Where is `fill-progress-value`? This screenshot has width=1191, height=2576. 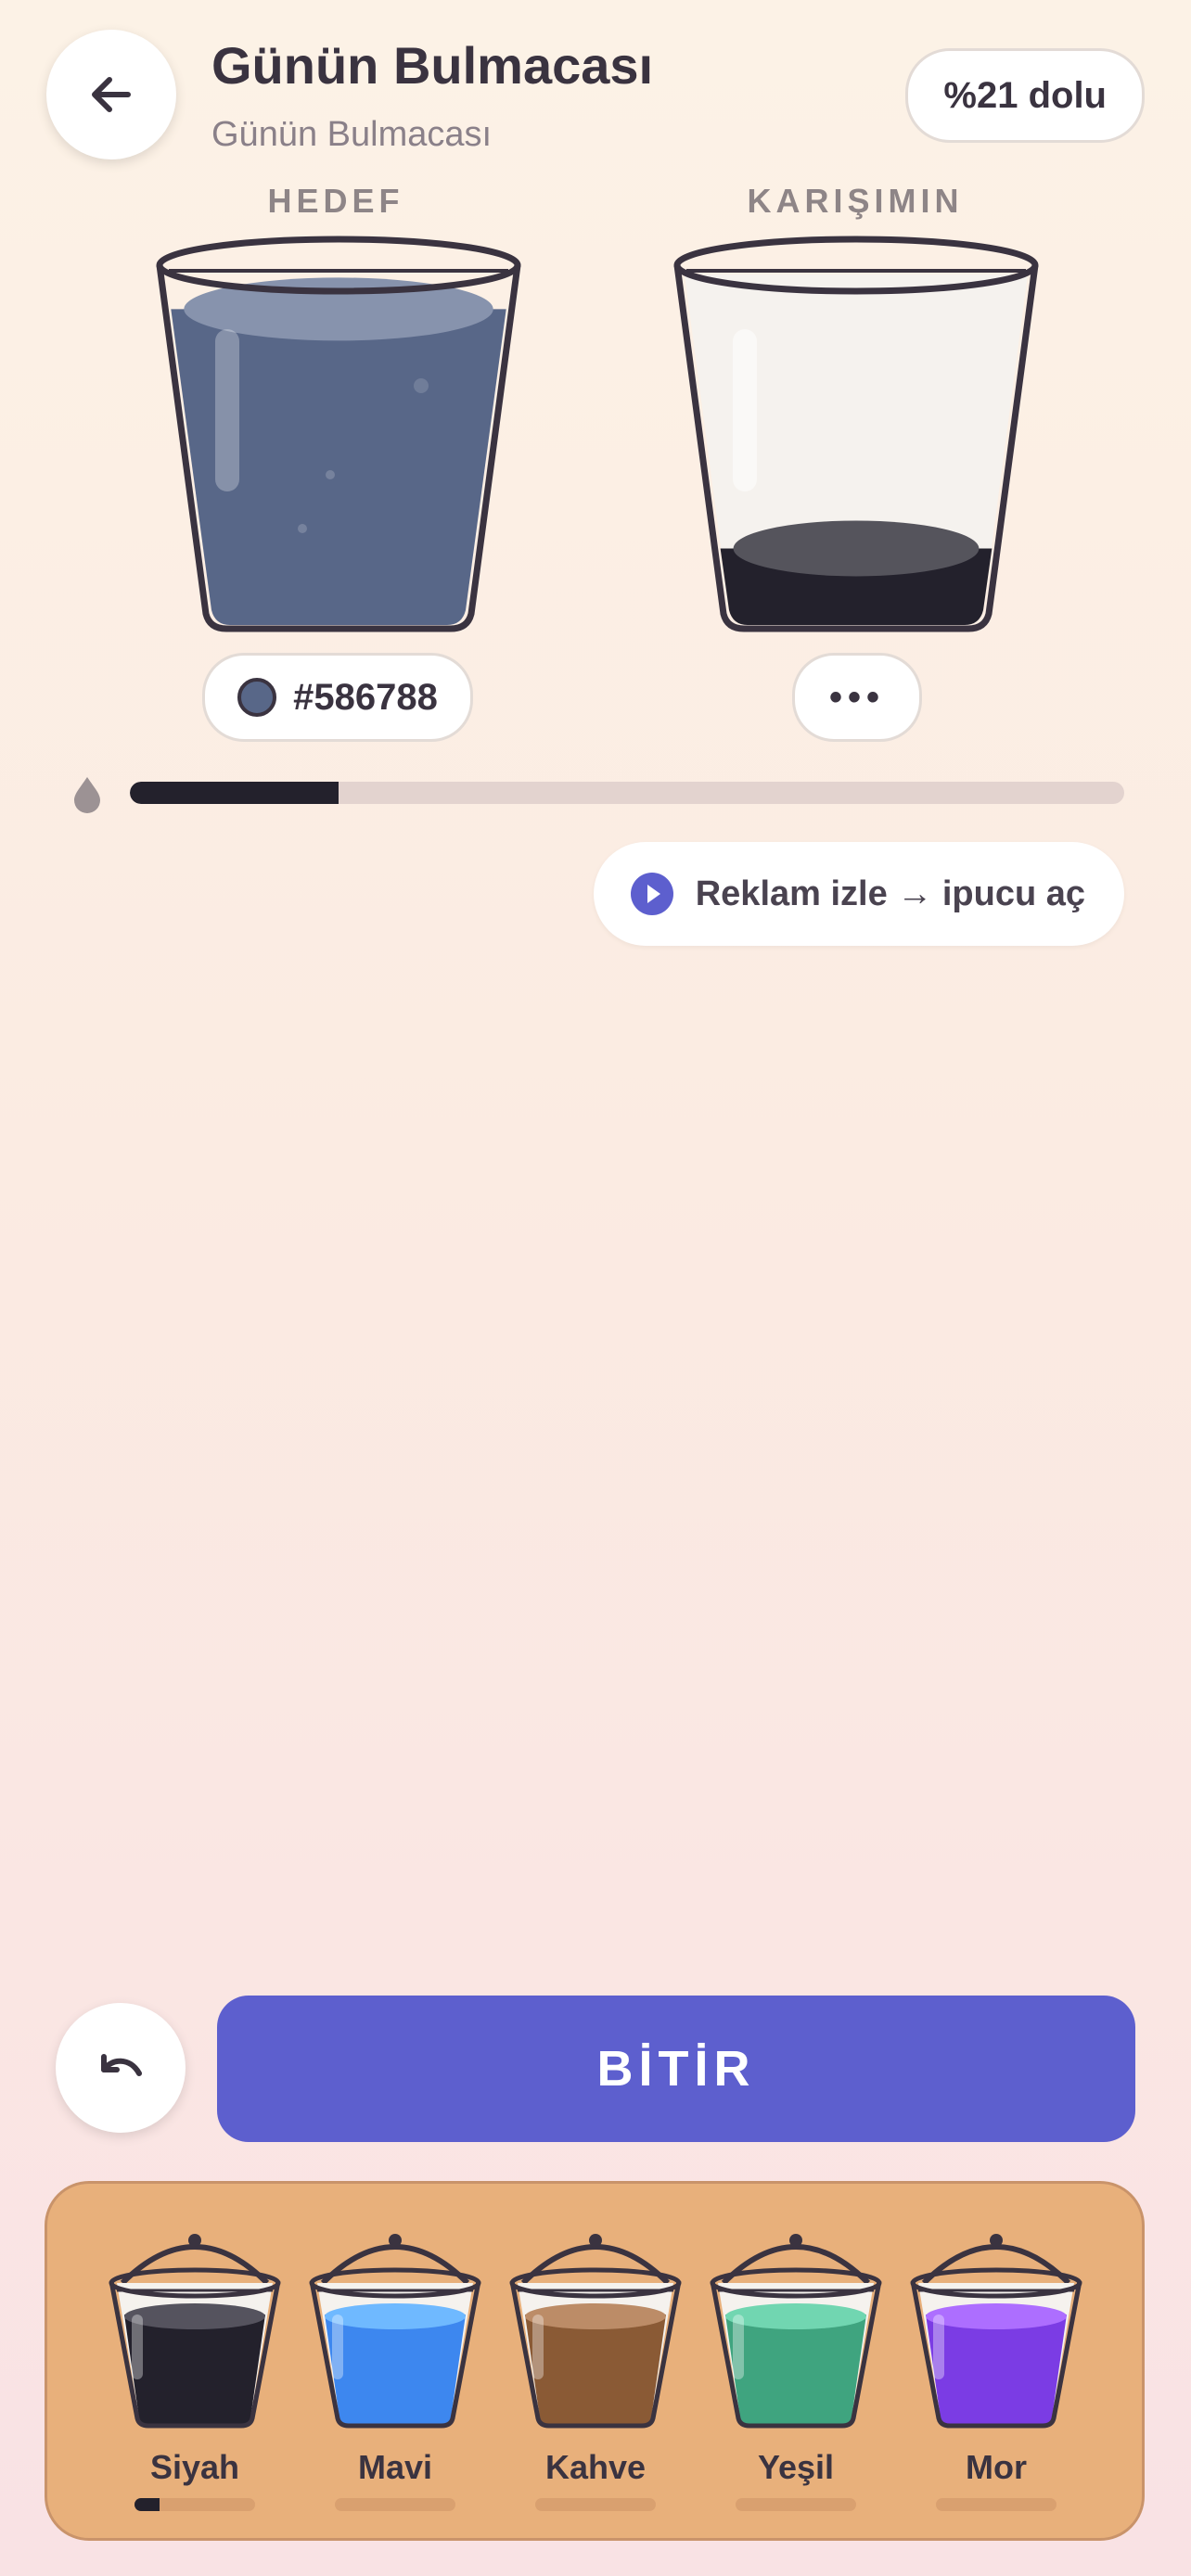
fill-progress-value is located at coordinates (235, 793).